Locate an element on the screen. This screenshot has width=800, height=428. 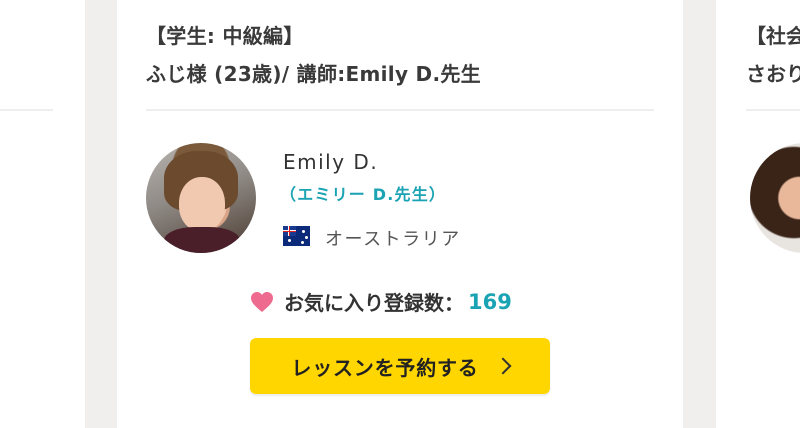
favorites-count: お気に入り登録数： 169 is located at coordinates (381, 301).